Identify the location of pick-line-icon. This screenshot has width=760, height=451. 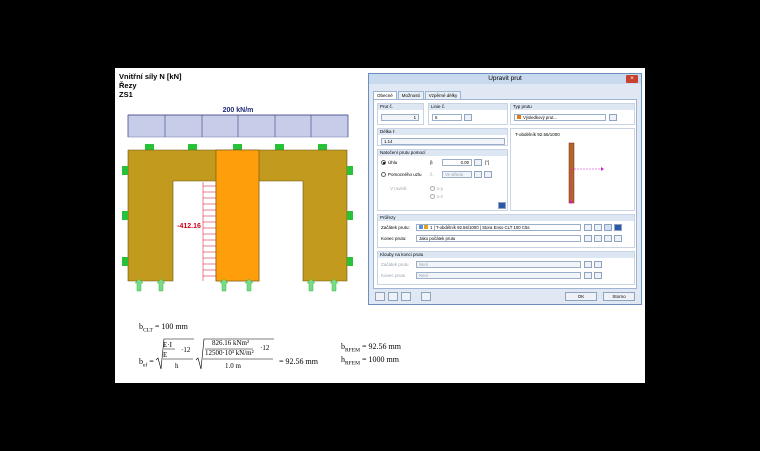
(468, 117).